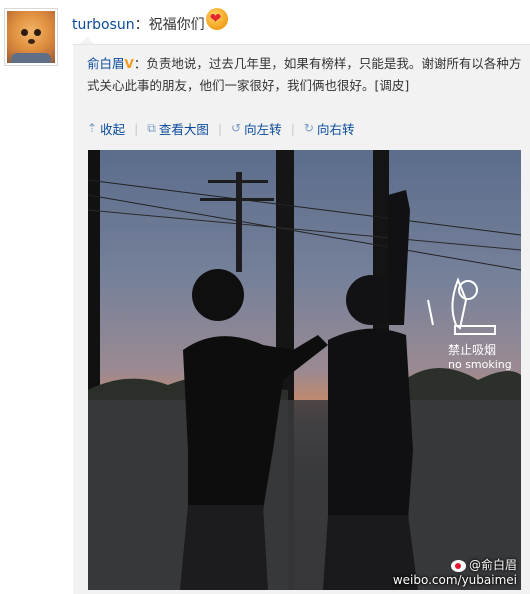  Describe the element at coordinates (87, 40) in the screenshot. I see `repost-pointer` at that location.